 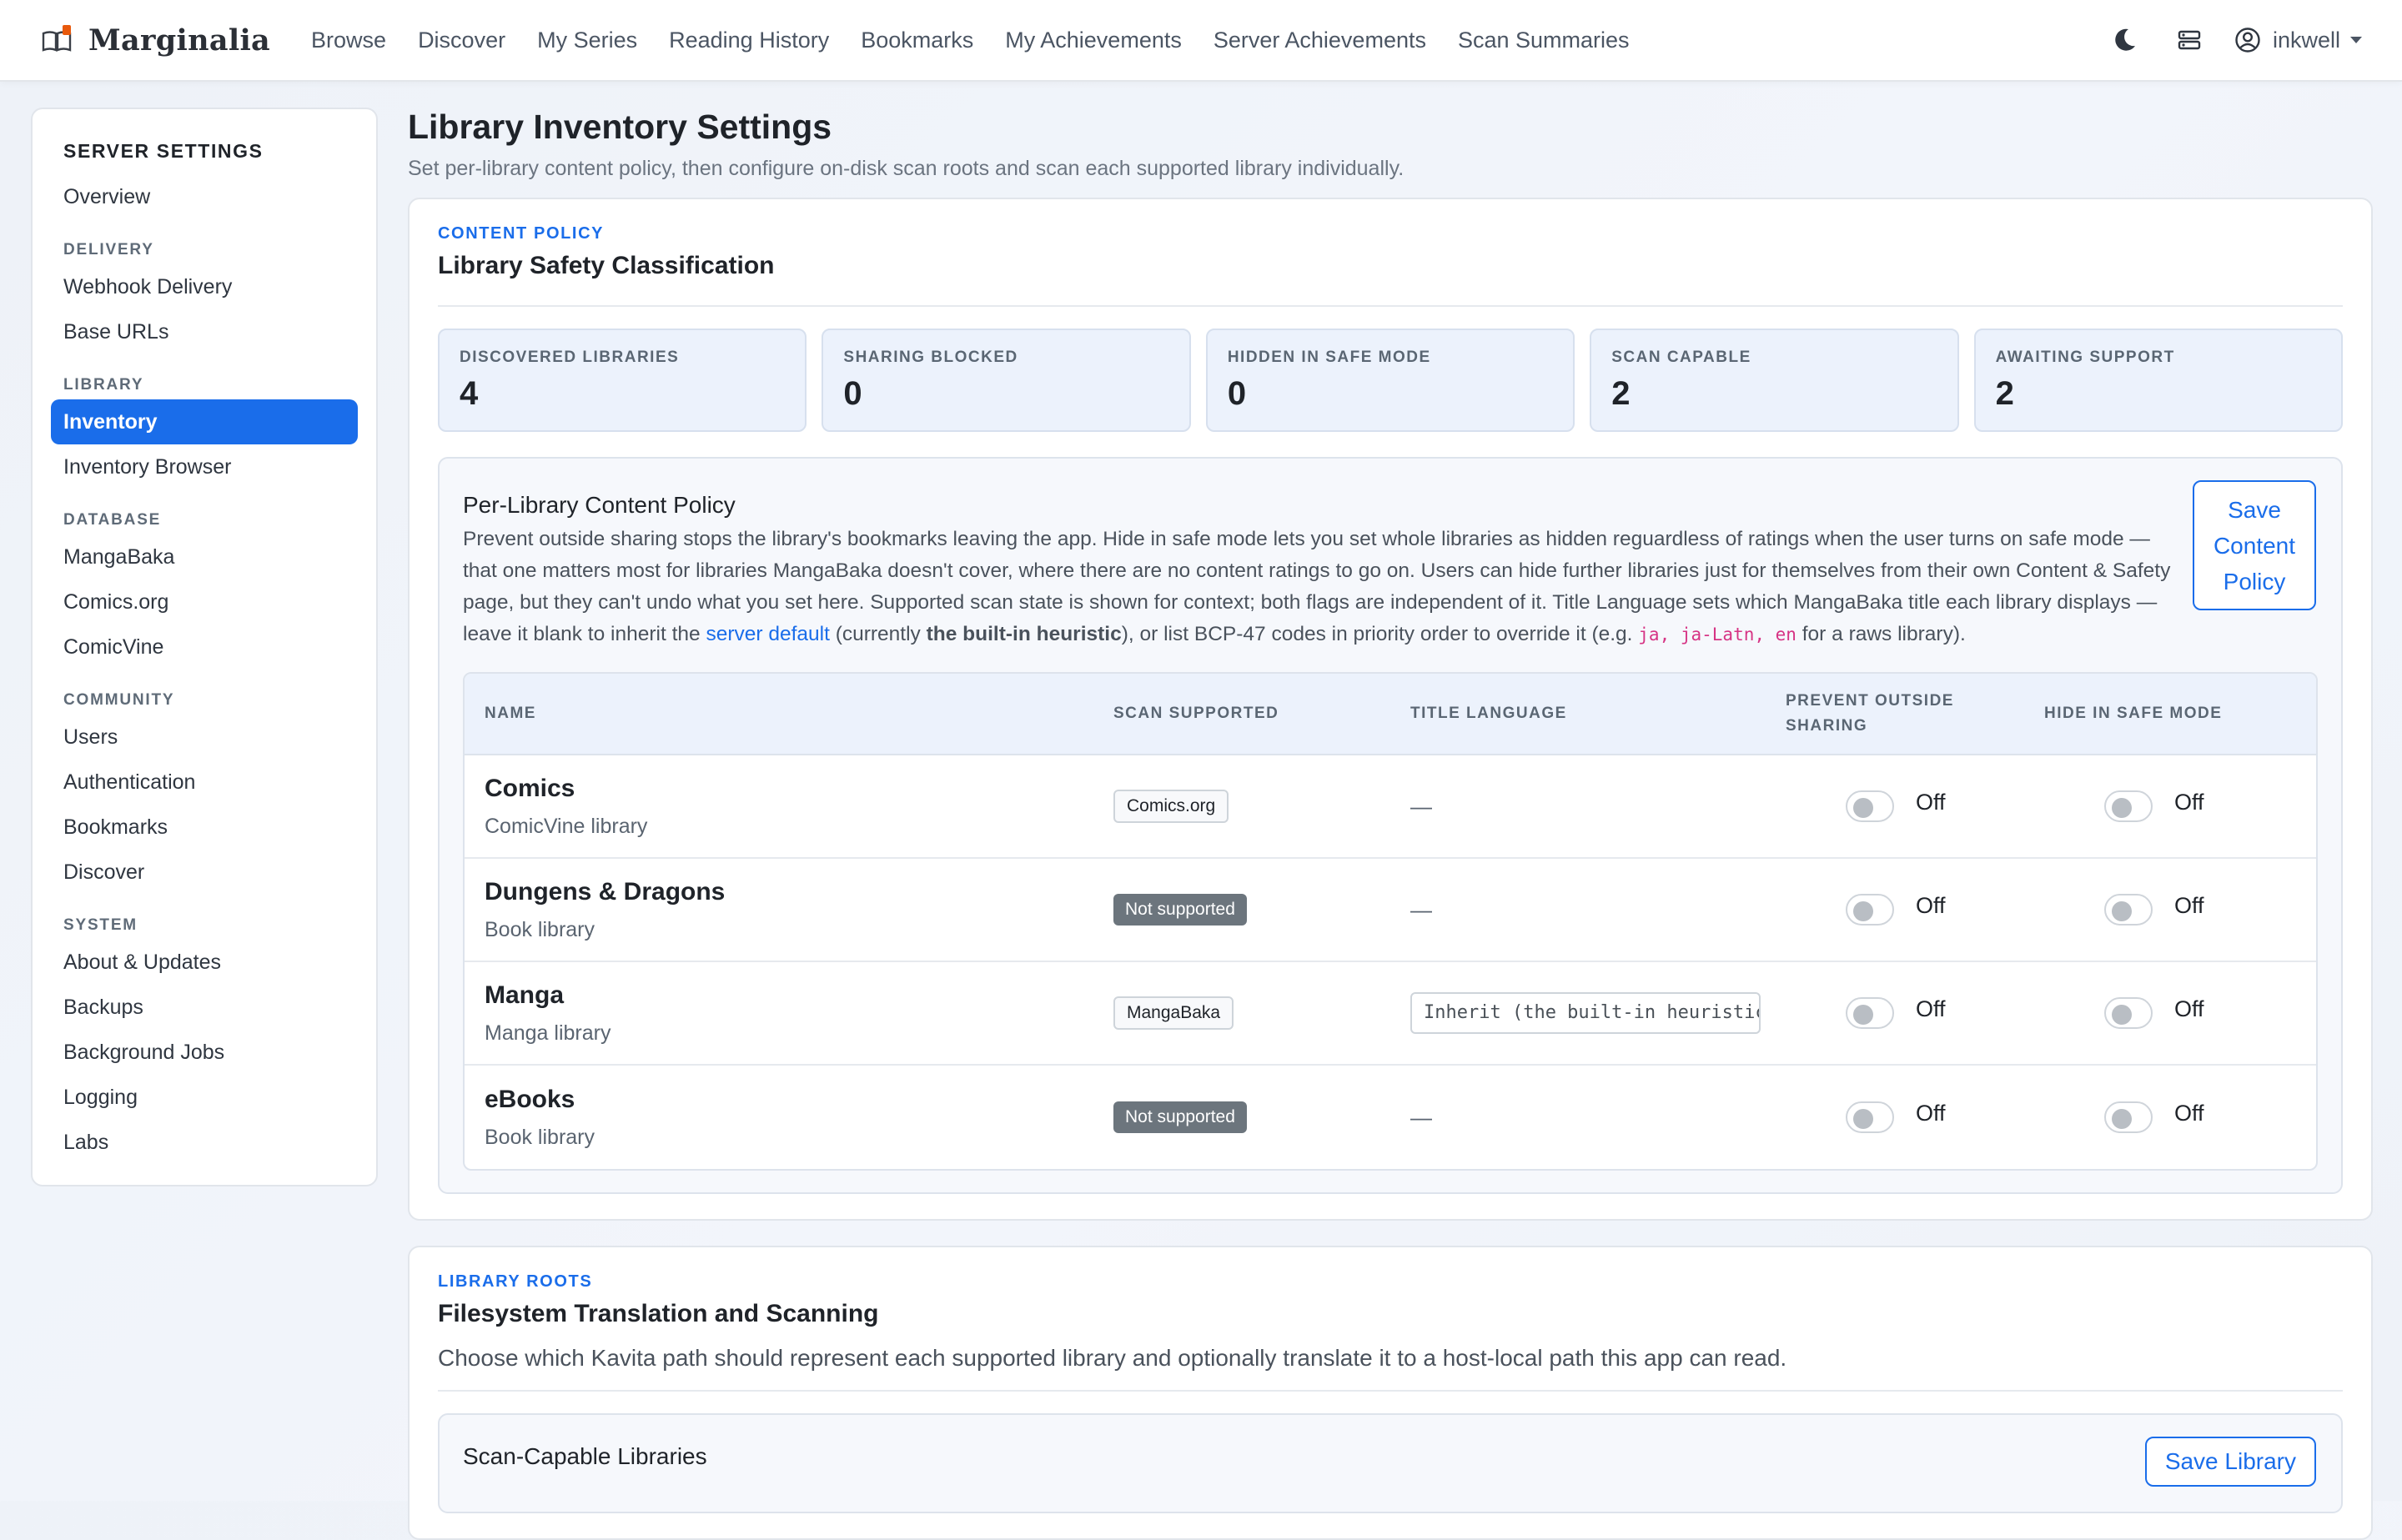 I want to click on policy-panel-title: Per-Library Content Policy, so click(x=600, y=505).